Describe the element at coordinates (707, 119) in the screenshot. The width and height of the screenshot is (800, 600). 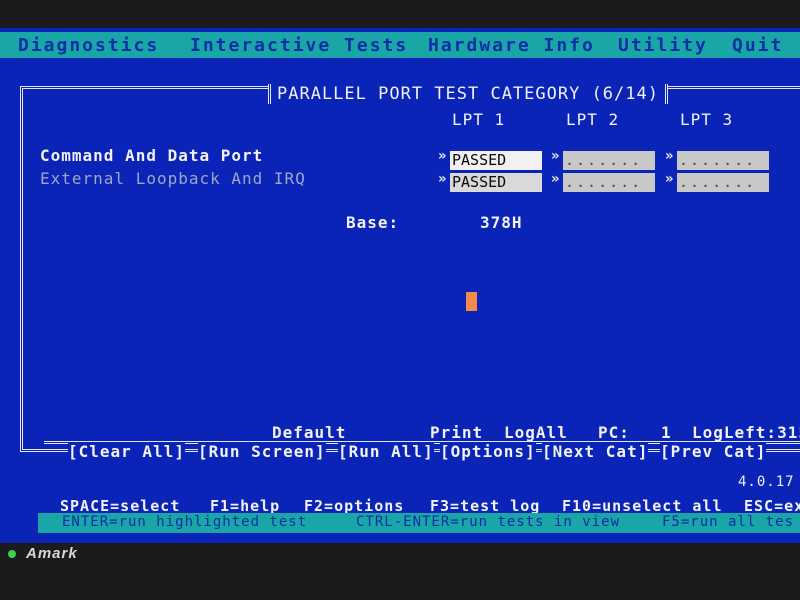
I see `column-lpt3: LPT 3` at that location.